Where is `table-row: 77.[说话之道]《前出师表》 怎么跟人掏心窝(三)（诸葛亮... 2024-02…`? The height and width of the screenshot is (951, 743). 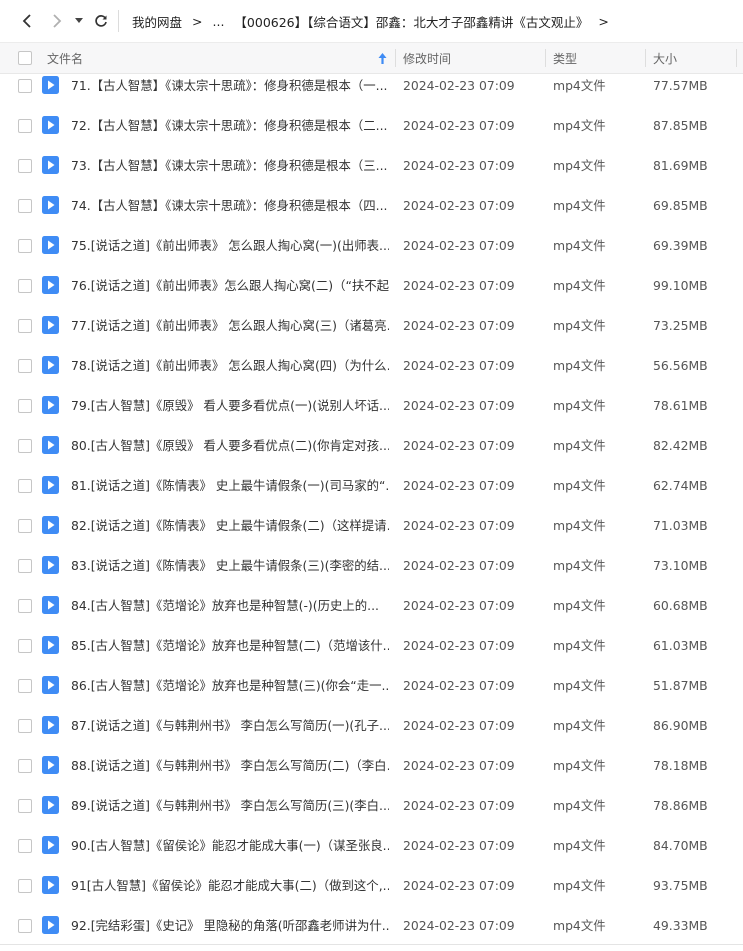 table-row: 77.[说话之道]《前出师表》 怎么跟人掏心窝(三)（诸葛亮... 2024-02… is located at coordinates (371, 325).